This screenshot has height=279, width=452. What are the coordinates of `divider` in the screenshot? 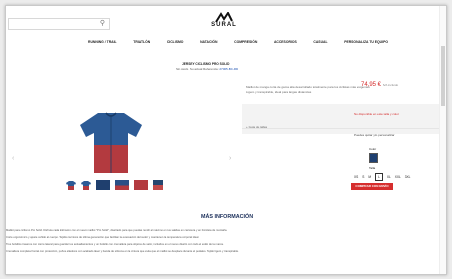 It's located at (344, 128).